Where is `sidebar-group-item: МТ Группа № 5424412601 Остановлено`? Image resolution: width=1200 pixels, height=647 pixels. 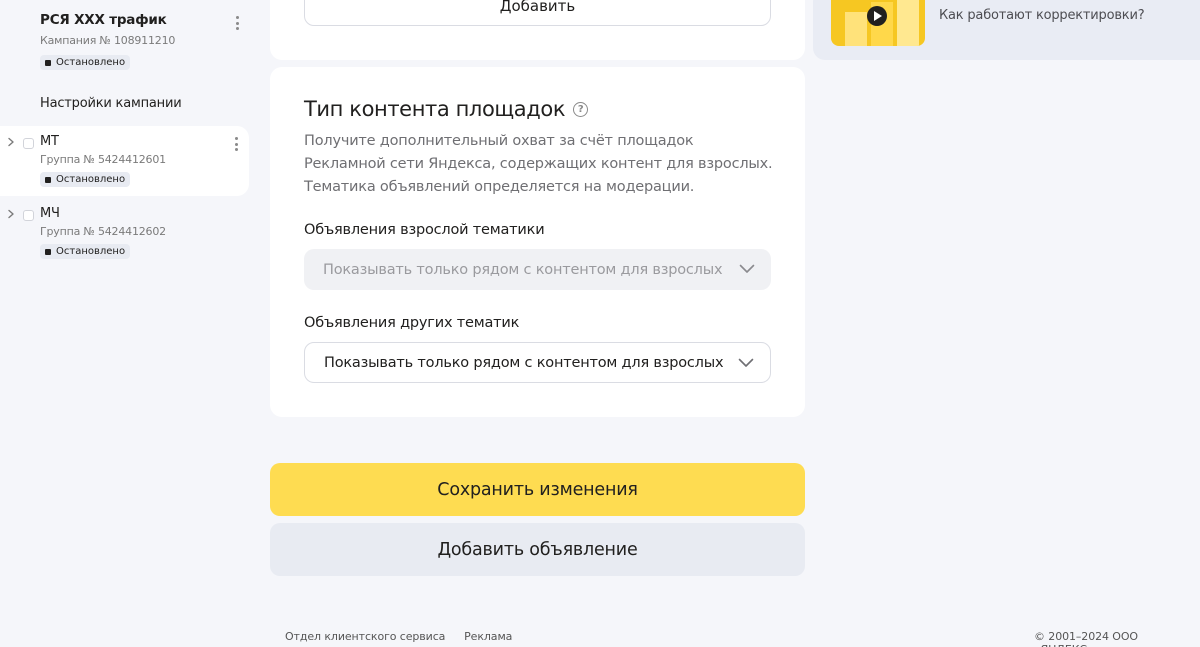
sidebar-group-item: МТ Группа № 5424412601 Остановлено is located at coordinates (124, 161).